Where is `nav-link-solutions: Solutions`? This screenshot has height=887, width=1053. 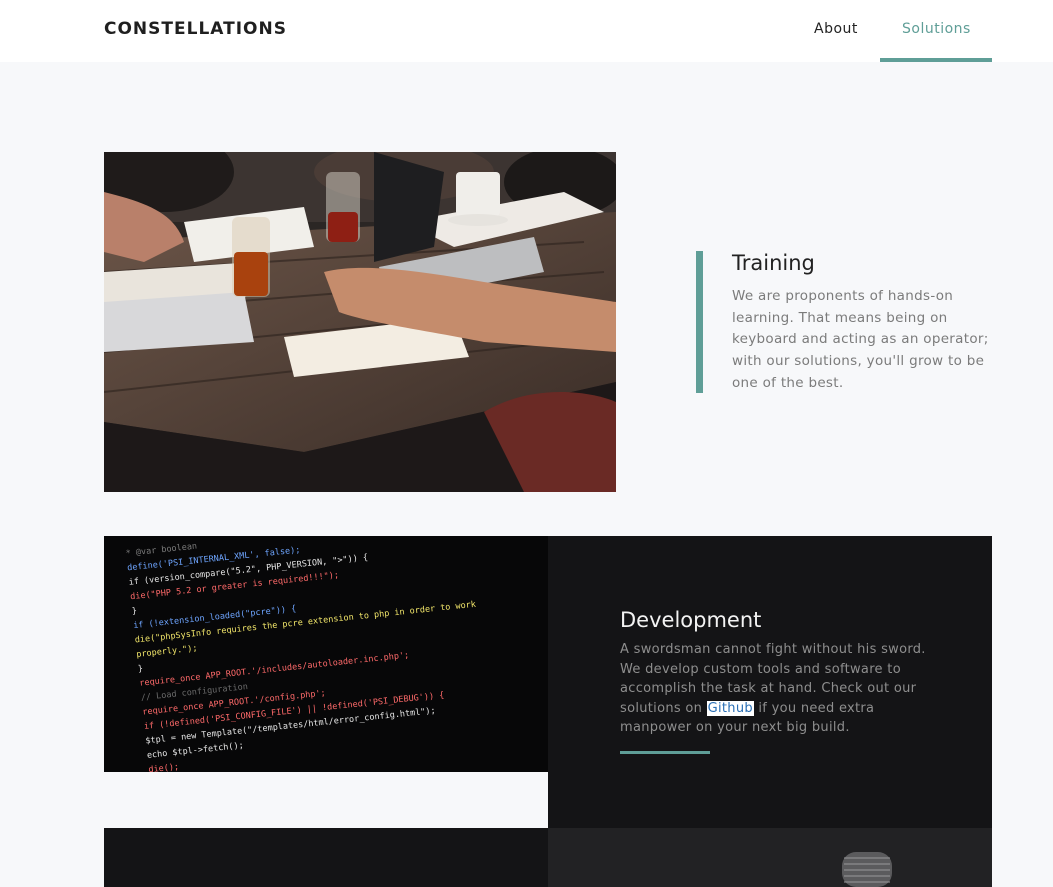
nav-link-solutions: Solutions is located at coordinates (936, 29).